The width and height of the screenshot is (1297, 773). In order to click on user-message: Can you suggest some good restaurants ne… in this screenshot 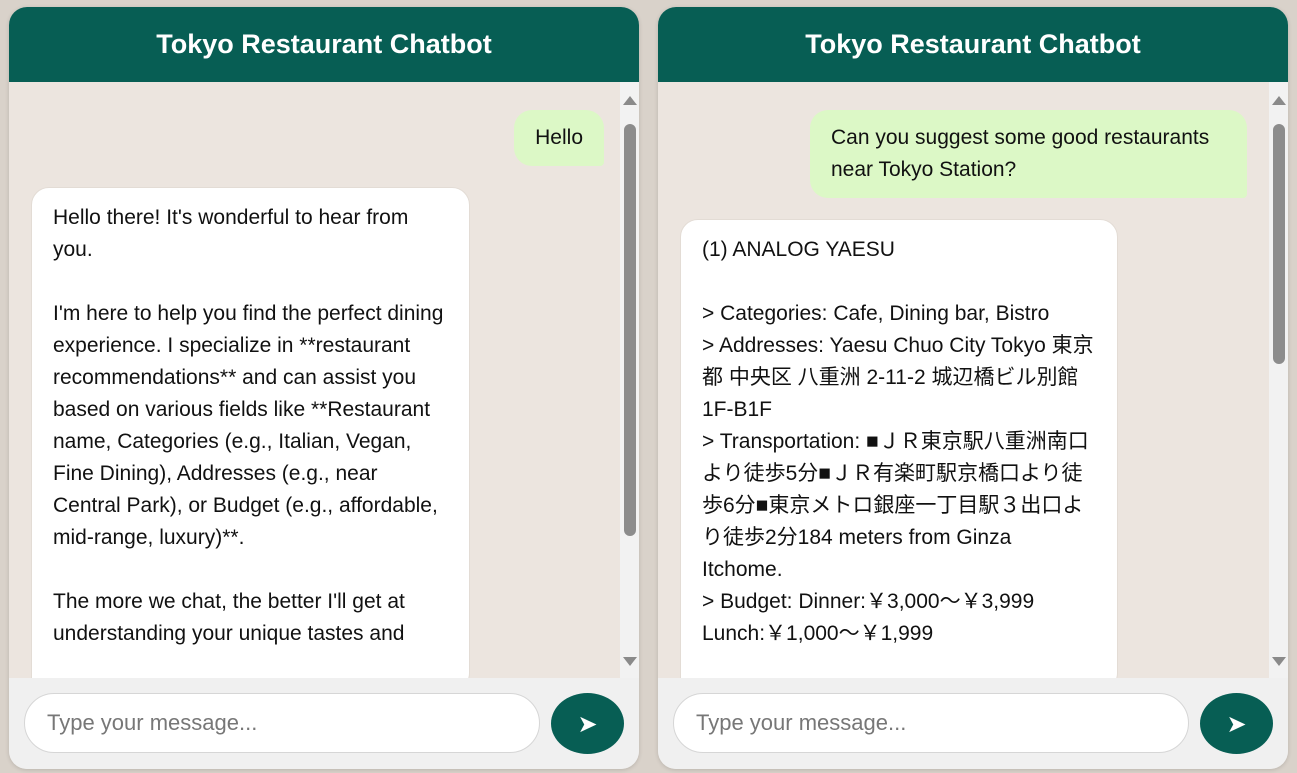, I will do `click(1028, 154)`.